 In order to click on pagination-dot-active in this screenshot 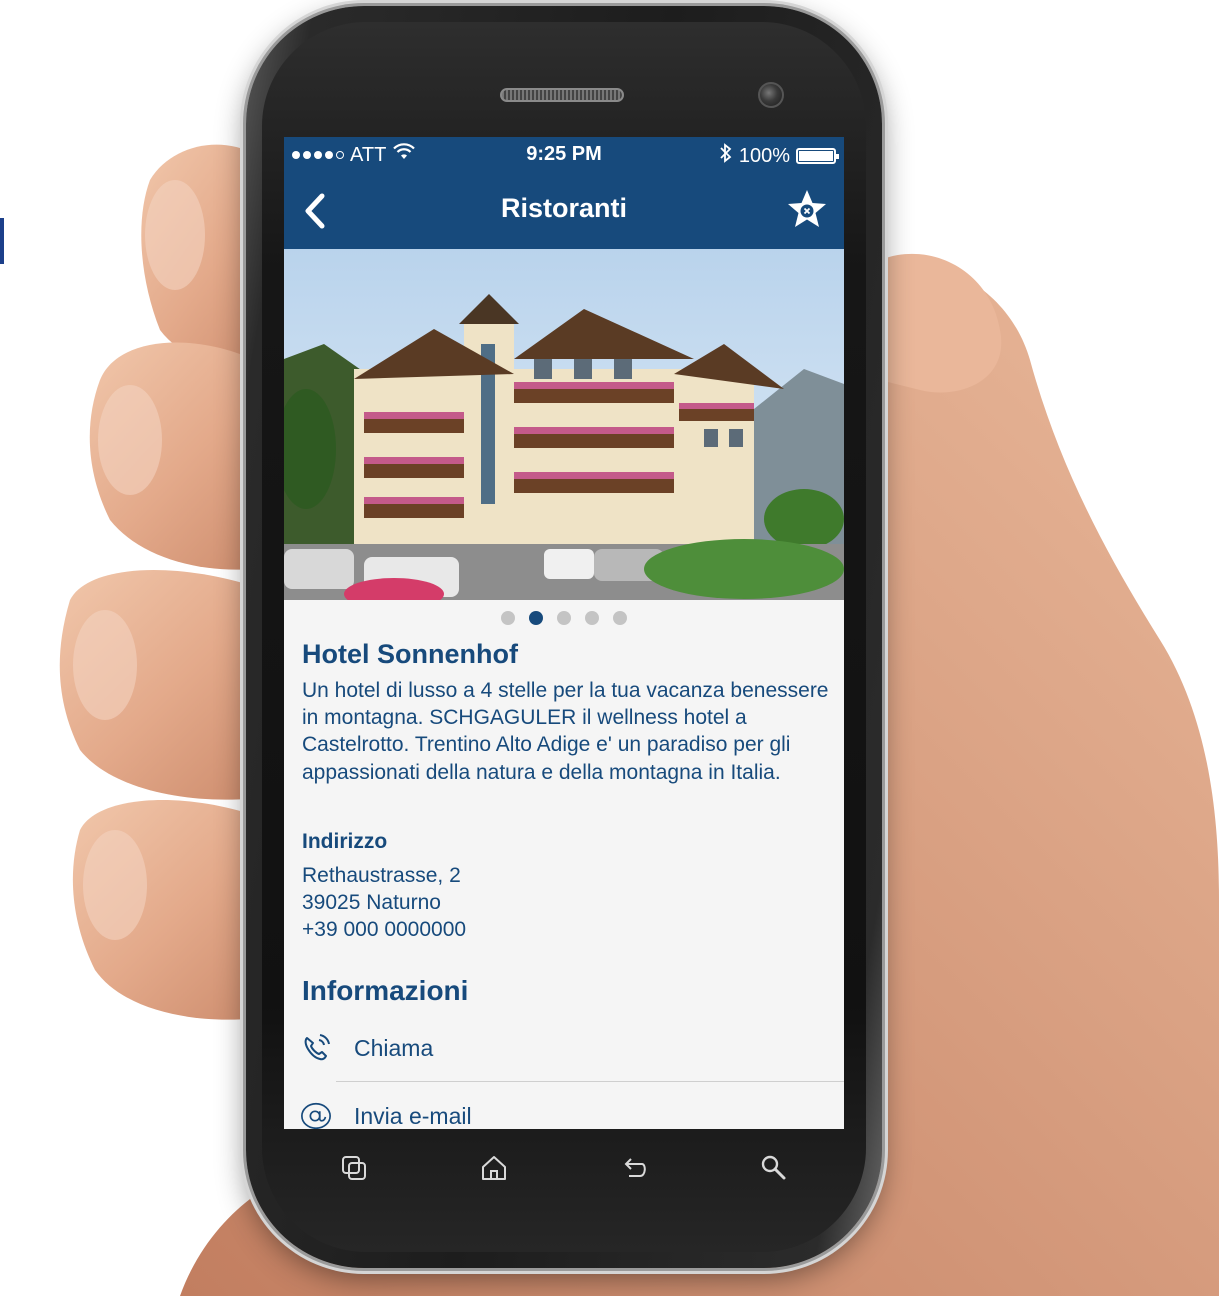, I will do `click(536, 618)`.